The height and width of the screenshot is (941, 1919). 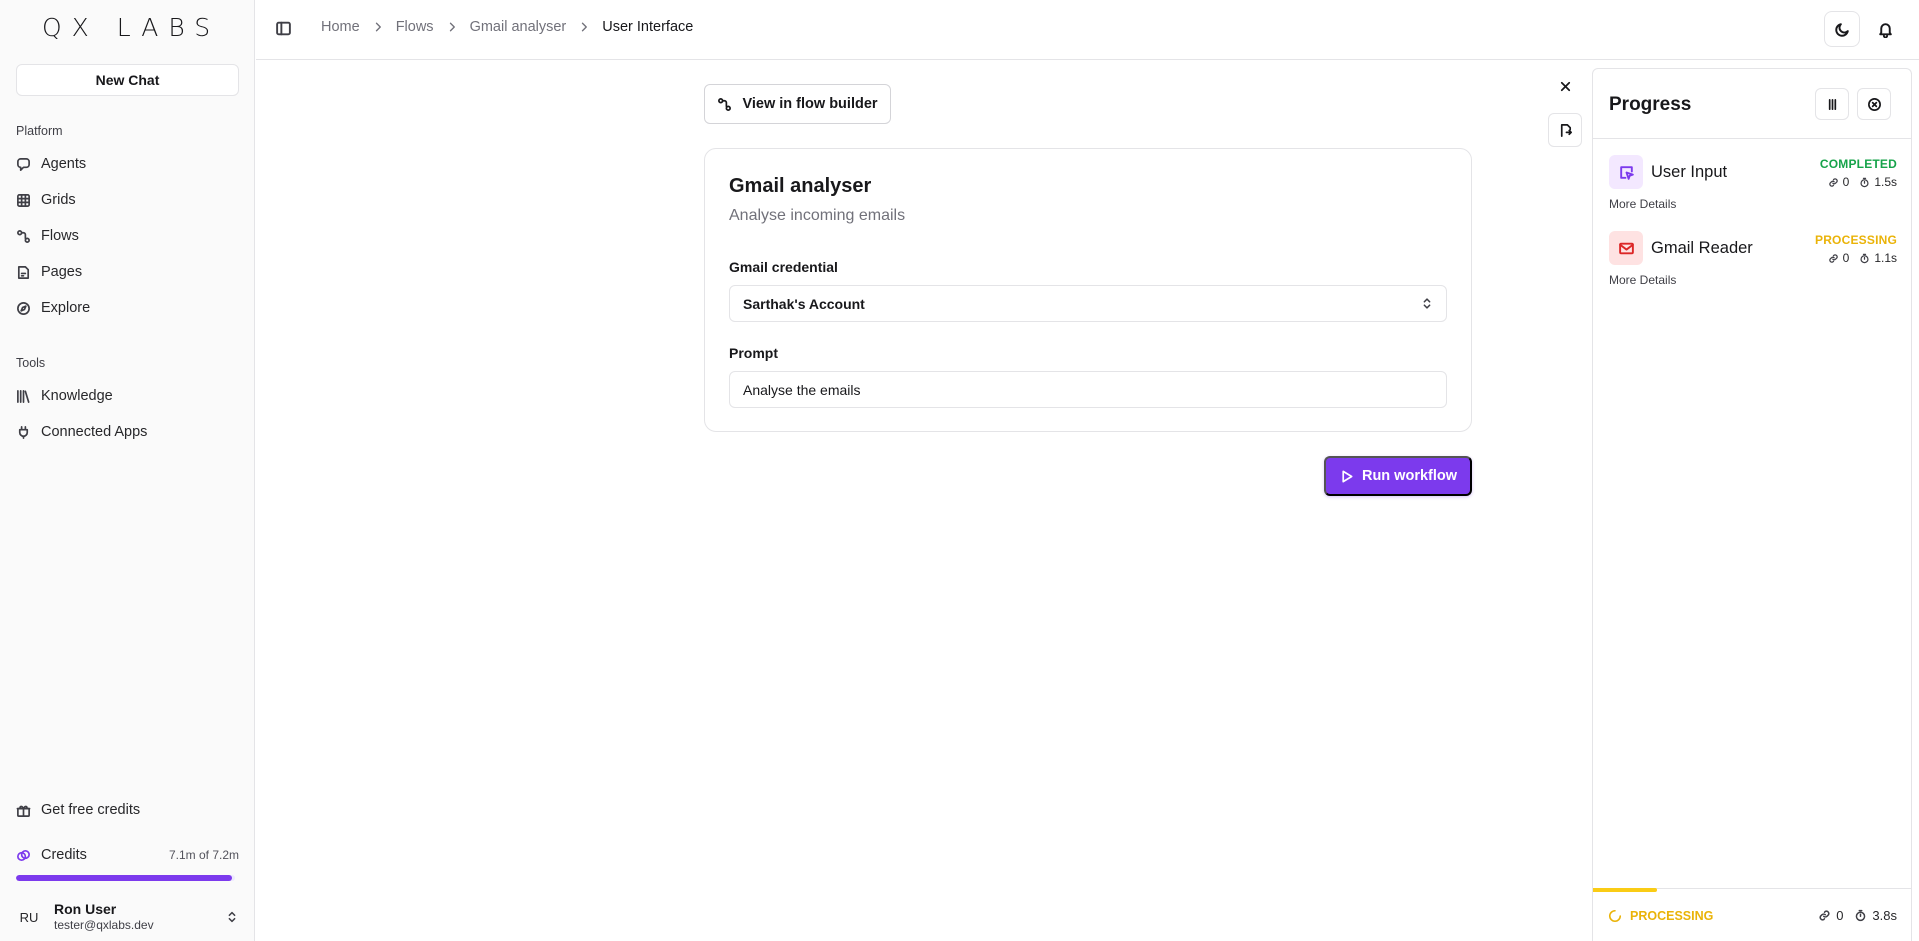 I want to click on user-input-icon, so click(x=1626, y=172).